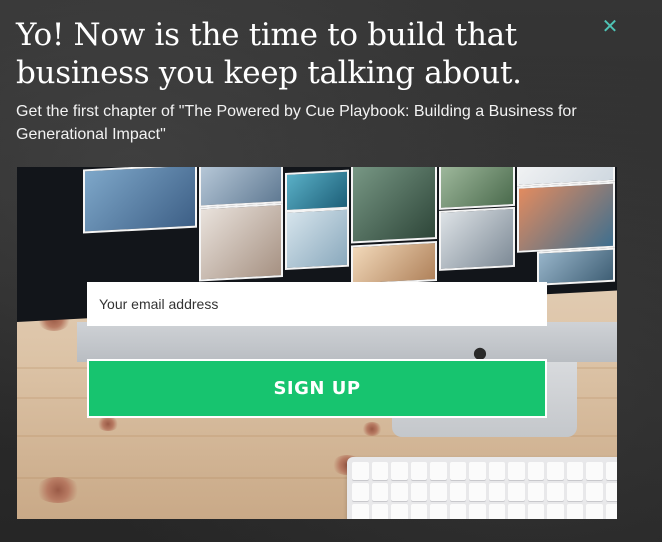 The image size is (662, 542). I want to click on monitor-bezel, so click(347, 342).